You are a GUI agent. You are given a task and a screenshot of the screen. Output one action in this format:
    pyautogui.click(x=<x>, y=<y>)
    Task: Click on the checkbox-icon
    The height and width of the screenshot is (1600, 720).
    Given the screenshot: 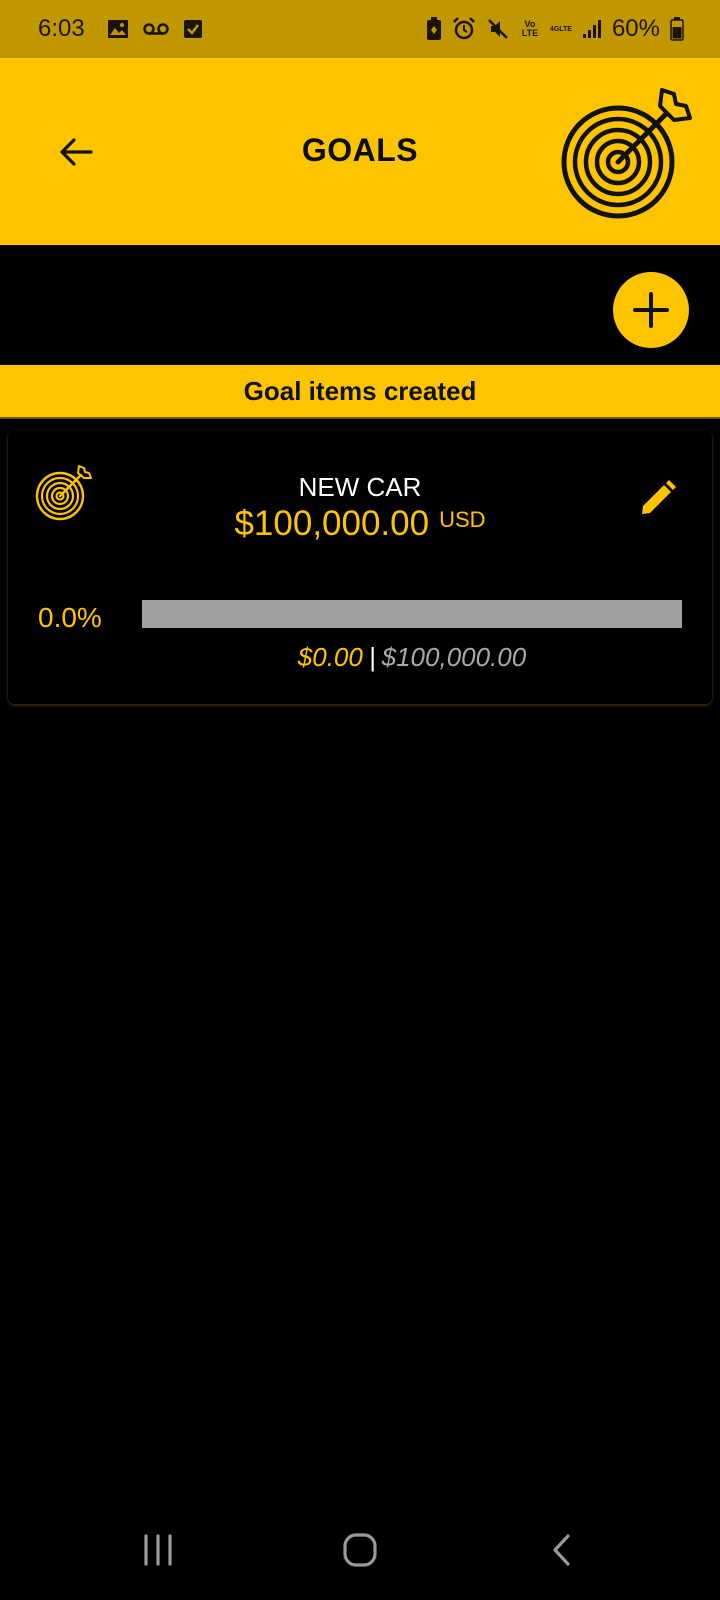 What is the action you would take?
    pyautogui.click(x=193, y=29)
    